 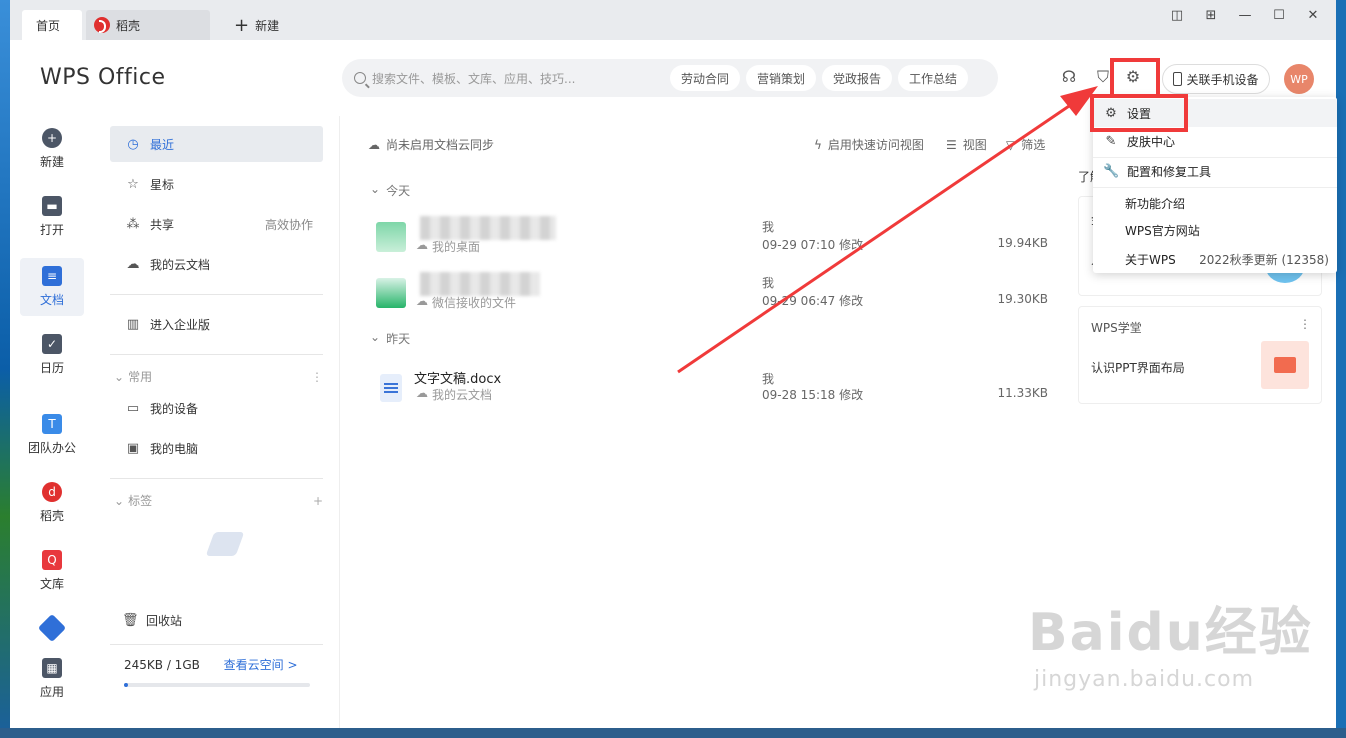 What do you see at coordinates (1170, 633) in the screenshot?
I see `watermark-brand-text: Baidu经验` at bounding box center [1170, 633].